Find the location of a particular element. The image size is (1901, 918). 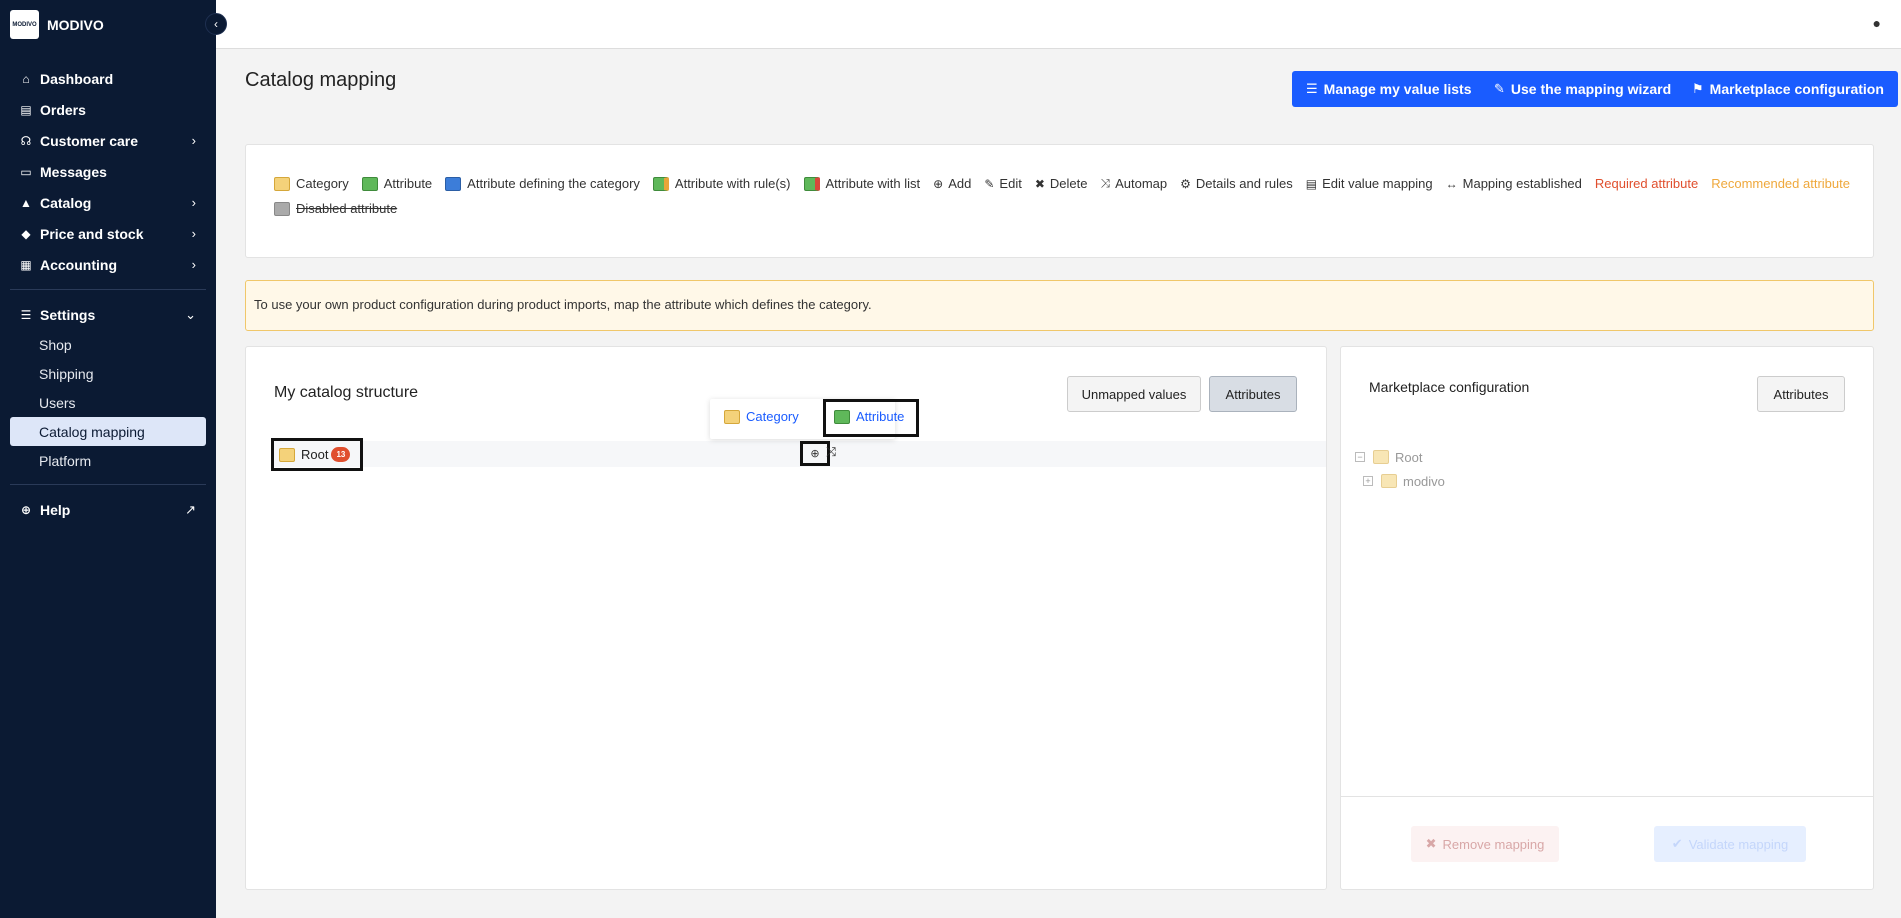

sidebar-item-label: Messages is located at coordinates (73, 171).